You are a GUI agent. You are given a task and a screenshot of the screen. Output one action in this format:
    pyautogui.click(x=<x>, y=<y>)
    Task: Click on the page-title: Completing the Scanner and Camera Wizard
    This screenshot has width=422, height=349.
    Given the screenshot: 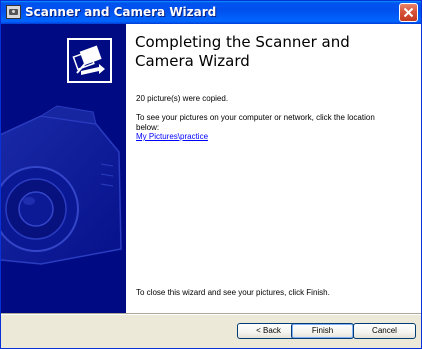 What is the action you would take?
    pyautogui.click(x=242, y=51)
    